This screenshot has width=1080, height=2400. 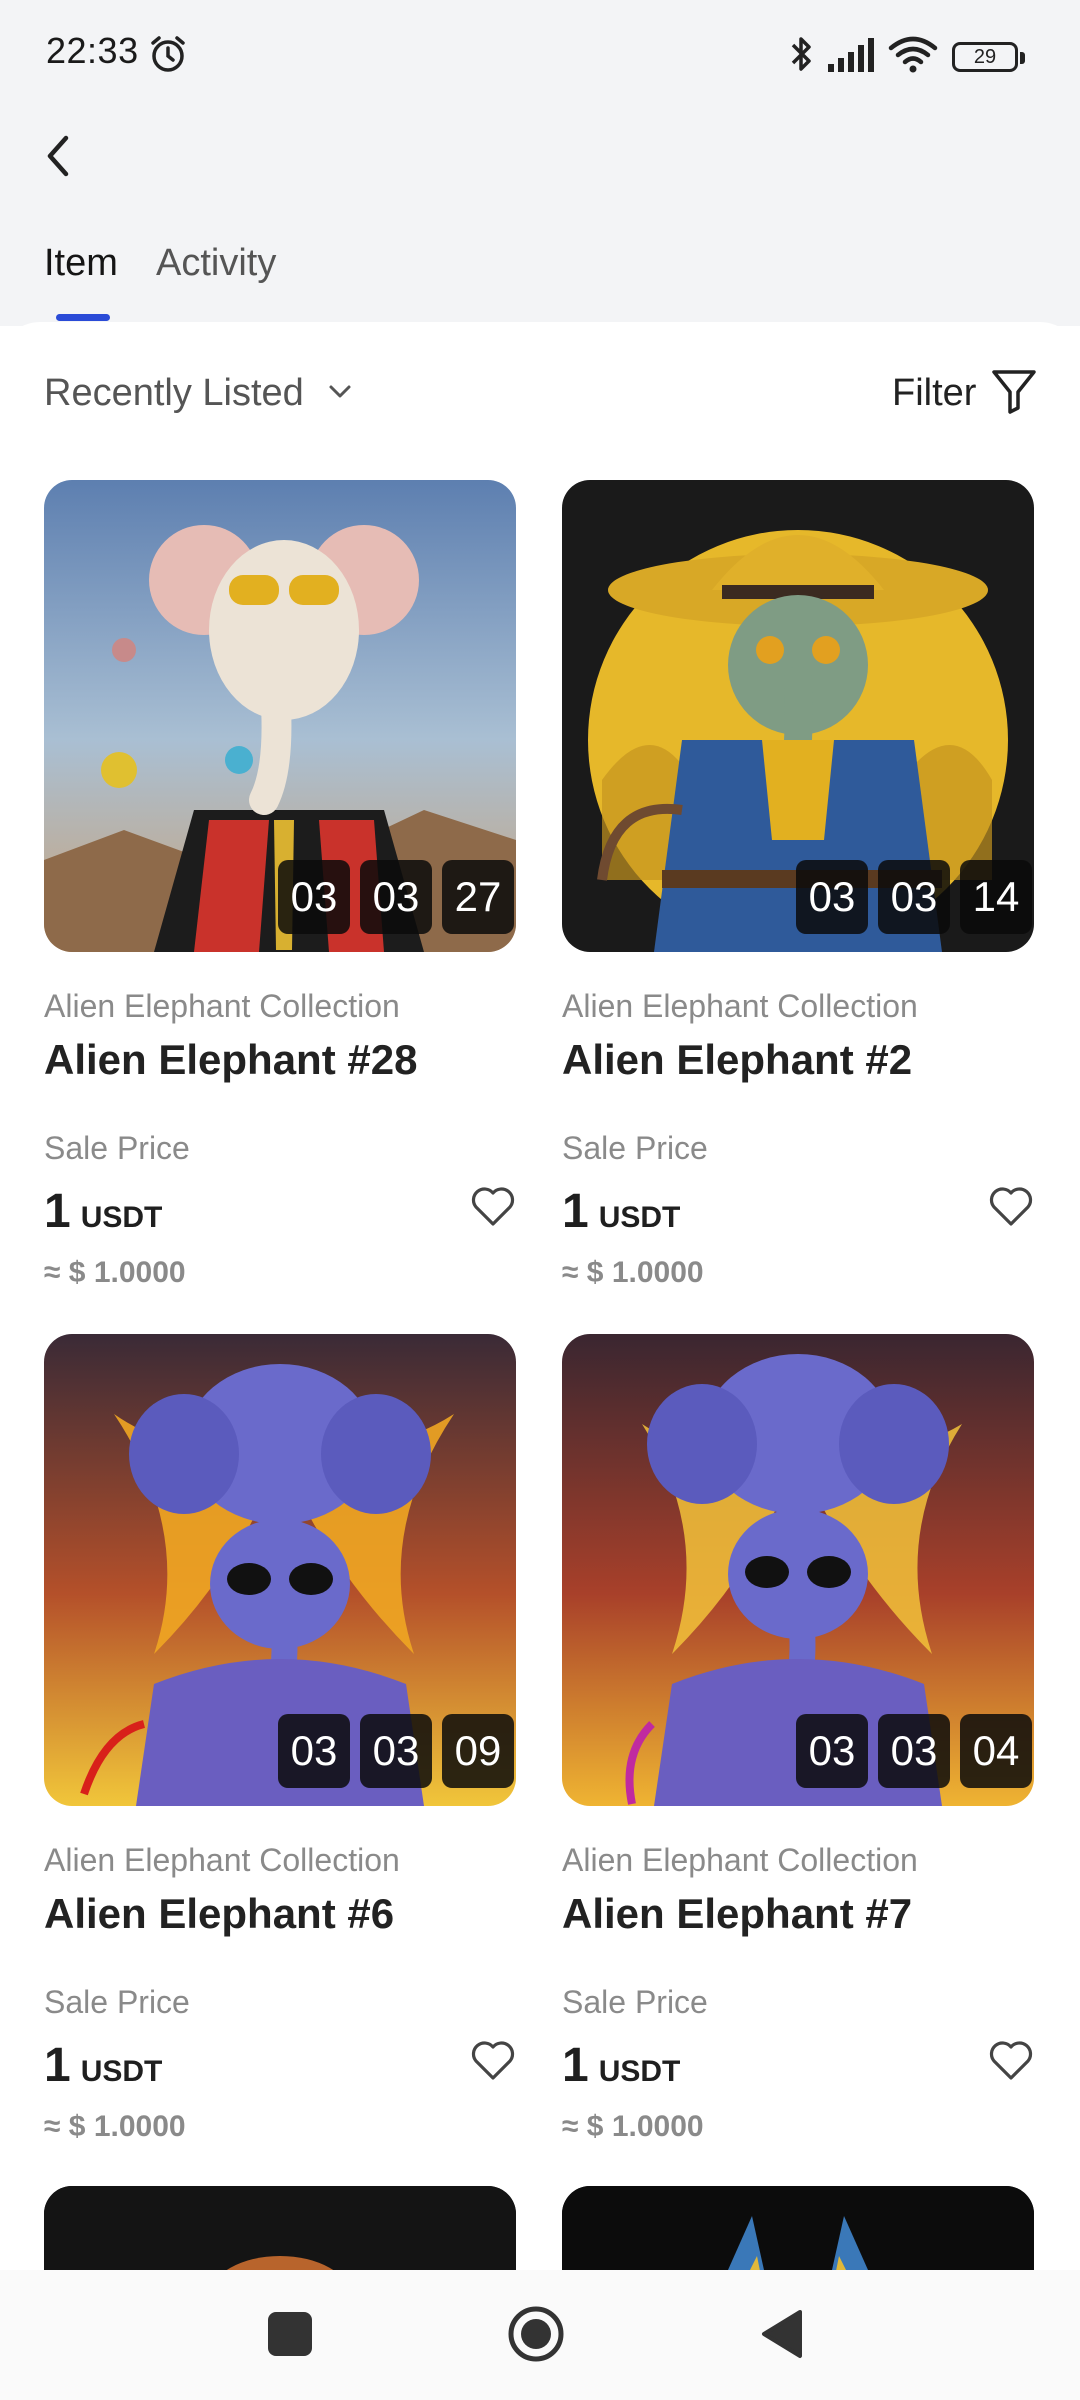 I want to click on nft-title: Alien Elephant #2, so click(x=737, y=1060).